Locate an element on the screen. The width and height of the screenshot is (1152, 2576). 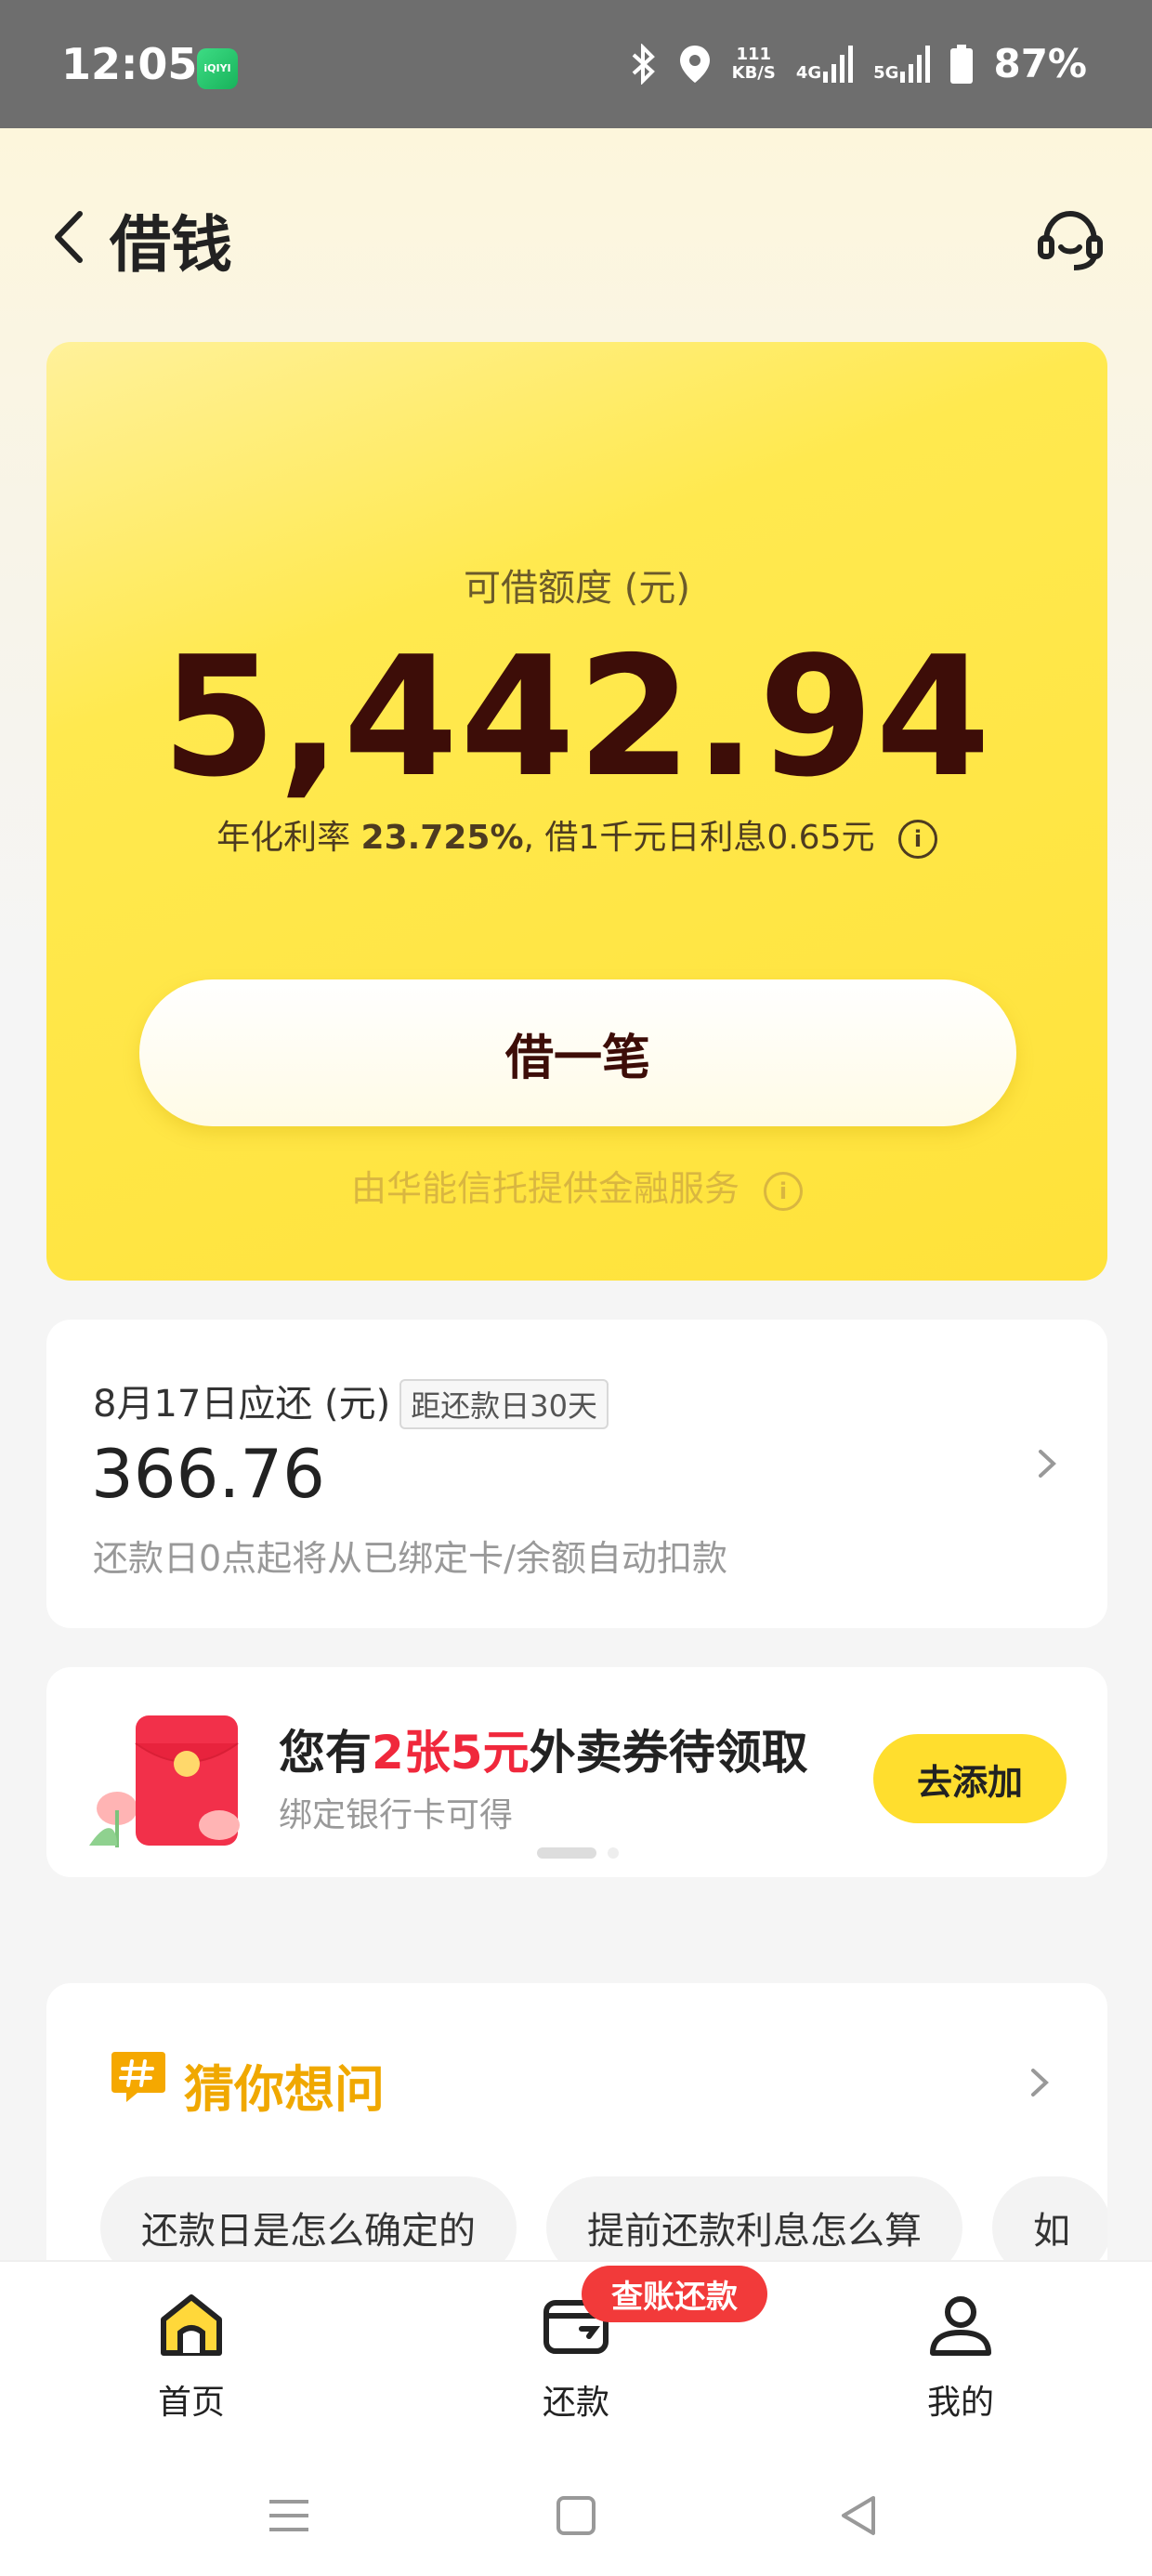
customer-service-icon is located at coordinates (1070, 239).